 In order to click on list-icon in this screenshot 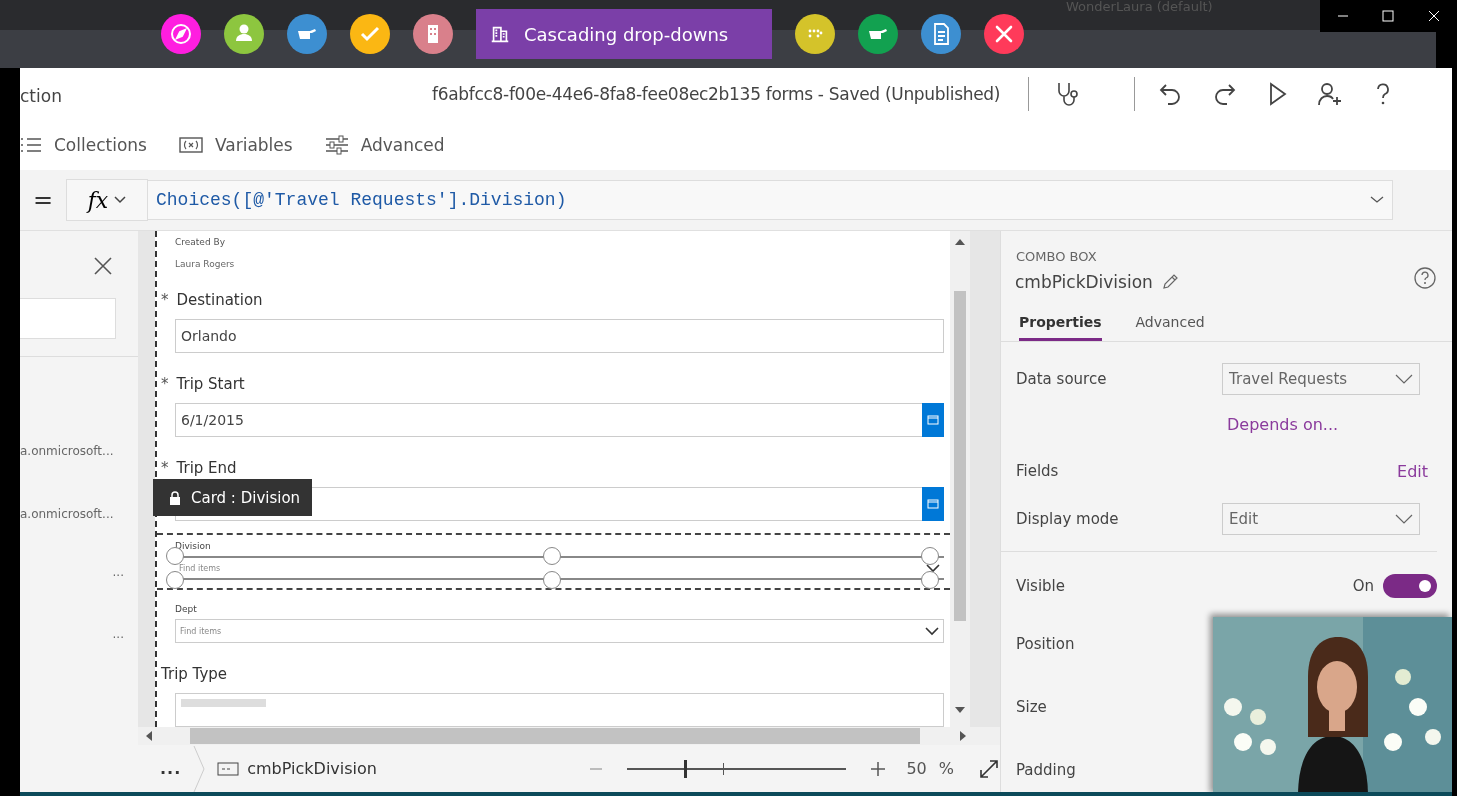, I will do `click(31, 145)`.